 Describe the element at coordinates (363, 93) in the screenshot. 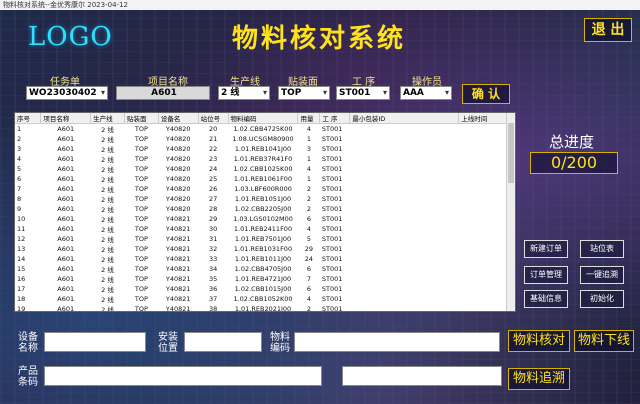

I see `process-select: ST001` at that location.